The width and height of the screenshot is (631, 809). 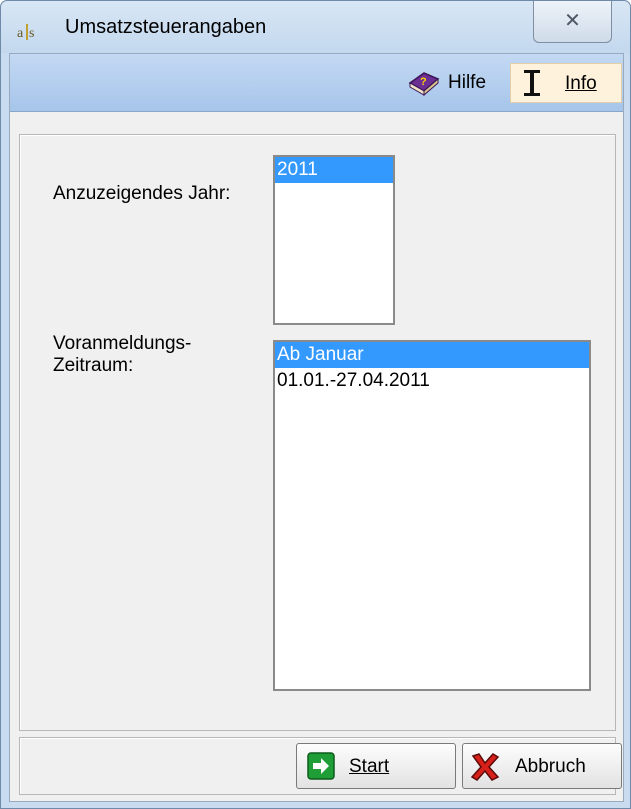 What do you see at coordinates (572, 22) in the screenshot?
I see `close-button: ✕` at bounding box center [572, 22].